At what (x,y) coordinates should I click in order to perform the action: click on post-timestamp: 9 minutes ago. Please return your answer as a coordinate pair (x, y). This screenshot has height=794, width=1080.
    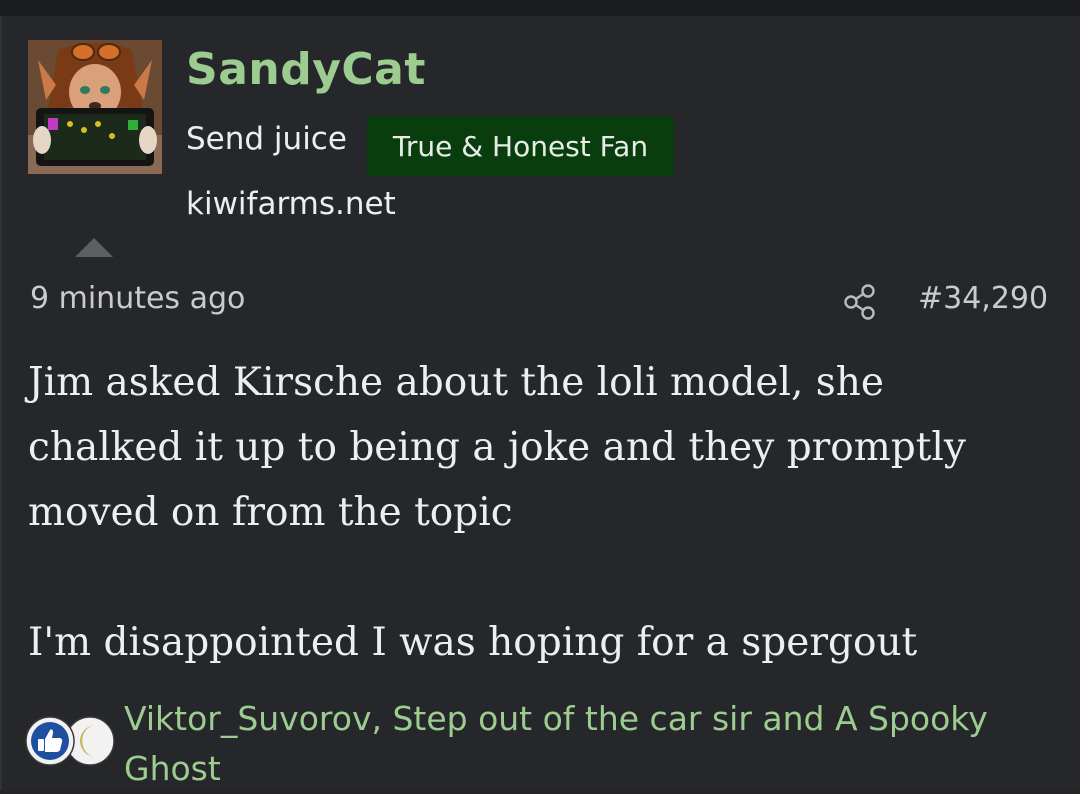
    Looking at the image, I should click on (137, 299).